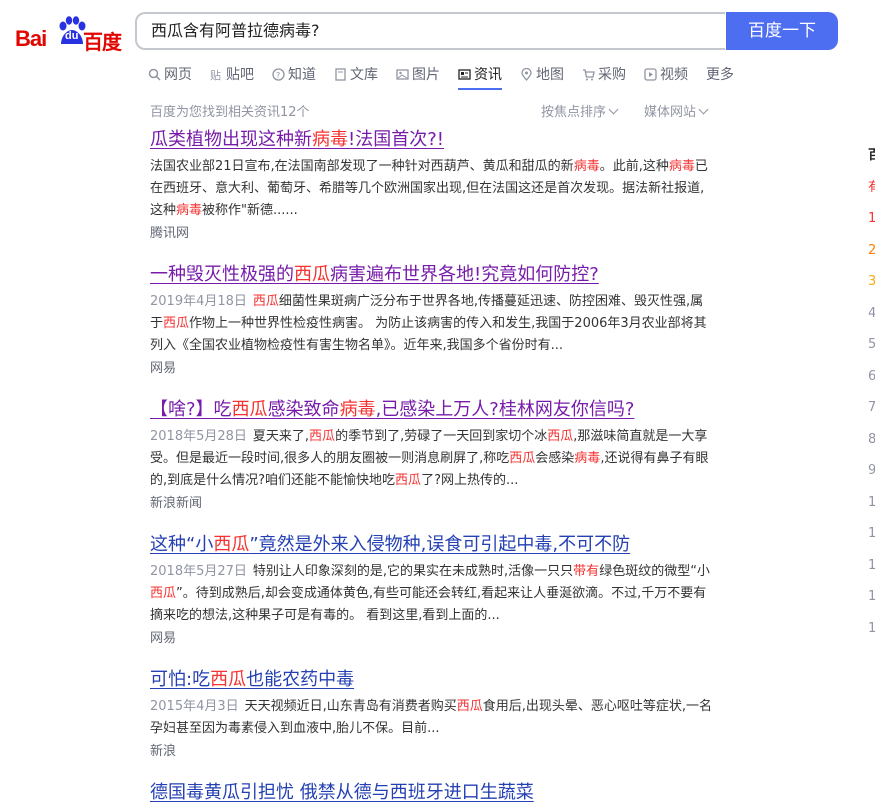  Describe the element at coordinates (871, 408) in the screenshot. I see `hot-list-item-partial: 7` at that location.